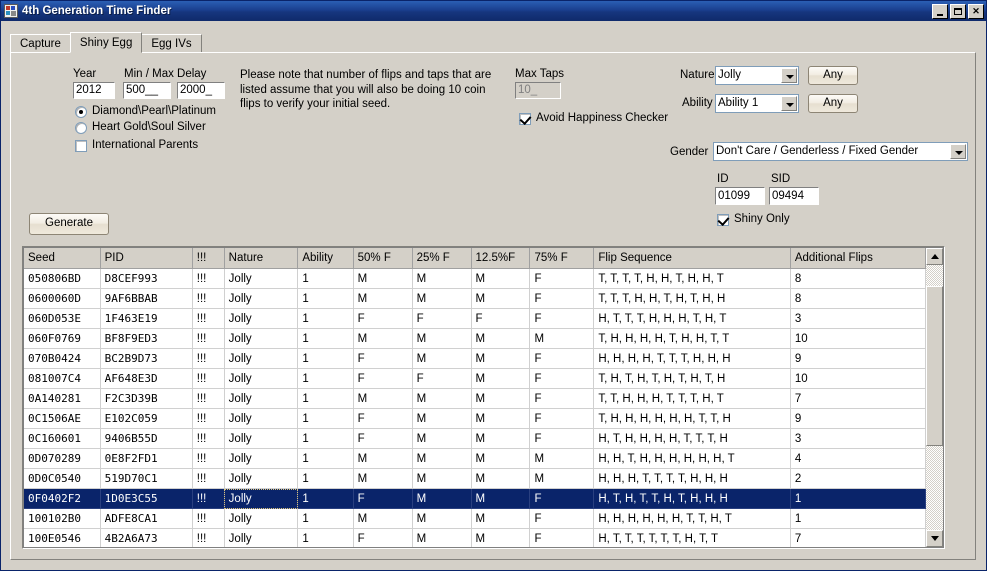  I want to click on id-input: 01099, so click(740, 196).